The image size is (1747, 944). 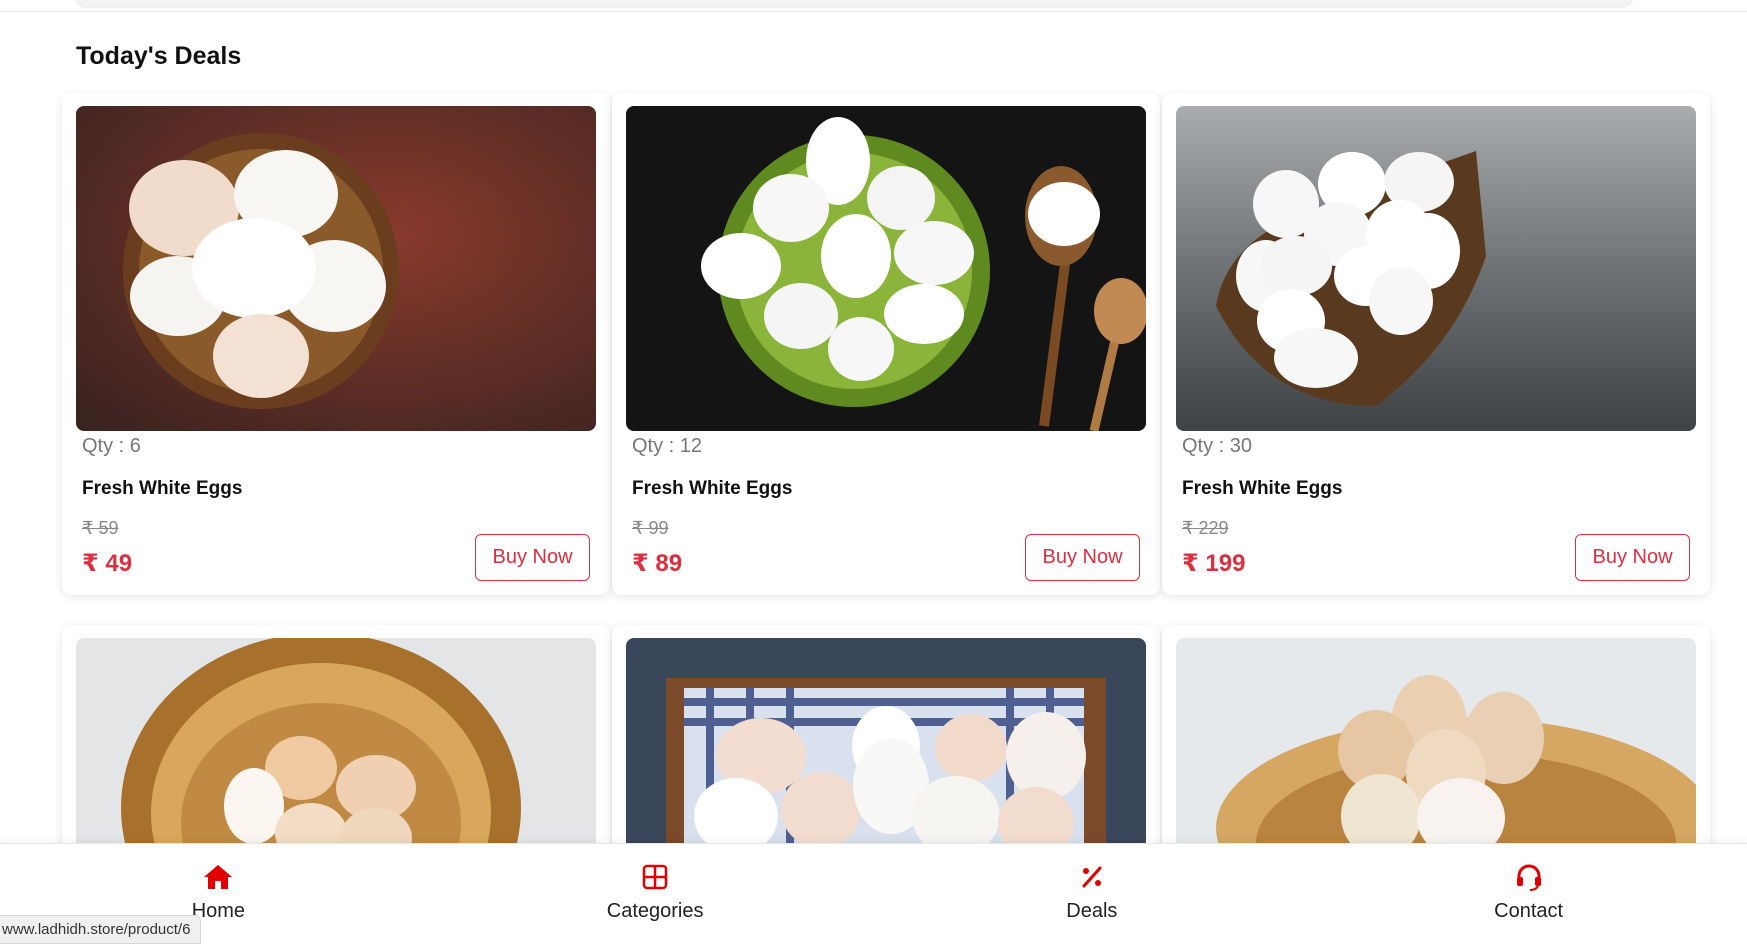 What do you see at coordinates (655, 894) in the screenshot?
I see `nav-categories: Categories` at bounding box center [655, 894].